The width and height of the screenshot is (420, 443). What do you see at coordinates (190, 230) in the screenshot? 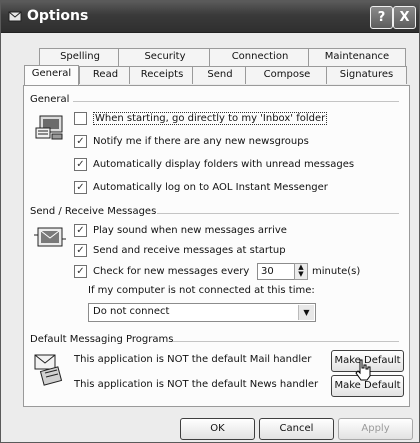
I see `play-sound-label: Play sound when new messages arrive` at bounding box center [190, 230].